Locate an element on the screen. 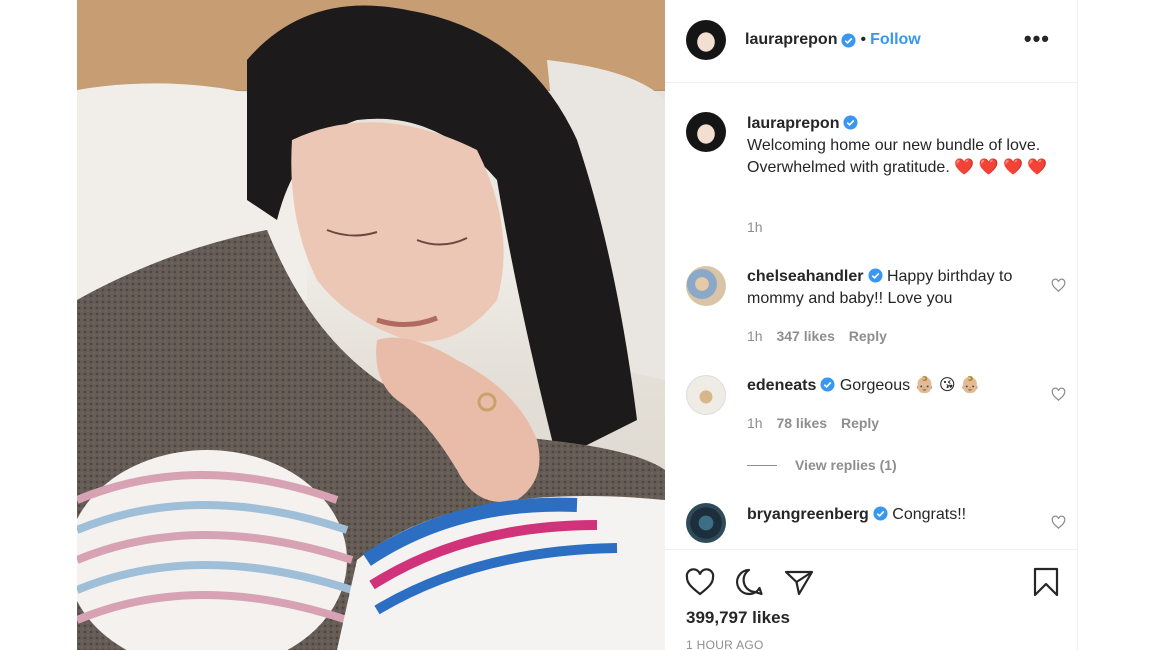 Image resolution: width=1155 pixels, height=650 pixels. comment-text: Gorgeous 👶🏼 😘 👶🏼 is located at coordinates (909, 385).